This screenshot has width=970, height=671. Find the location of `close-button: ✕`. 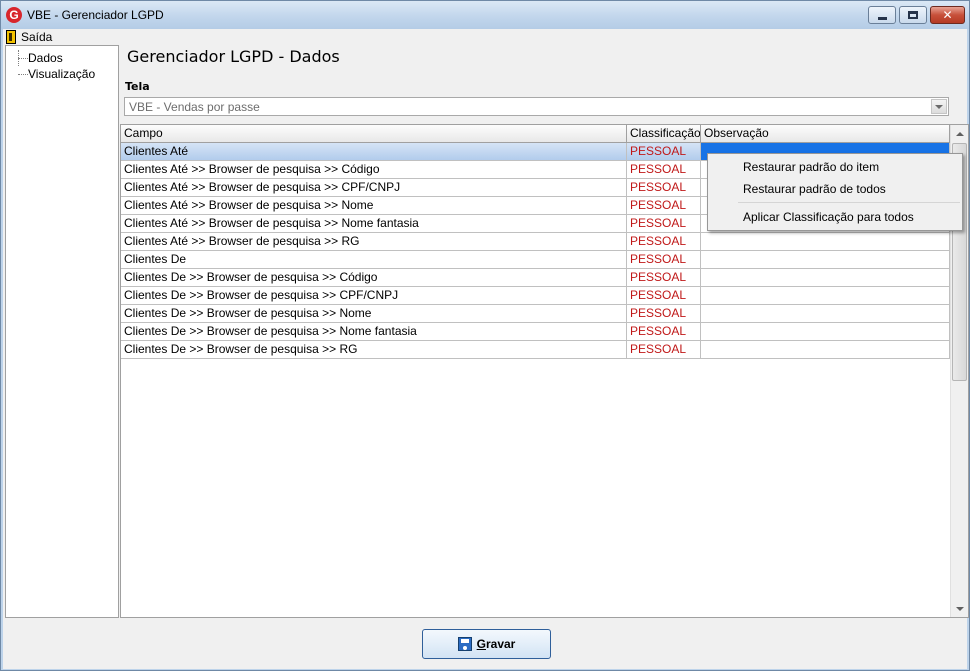

close-button: ✕ is located at coordinates (947, 15).